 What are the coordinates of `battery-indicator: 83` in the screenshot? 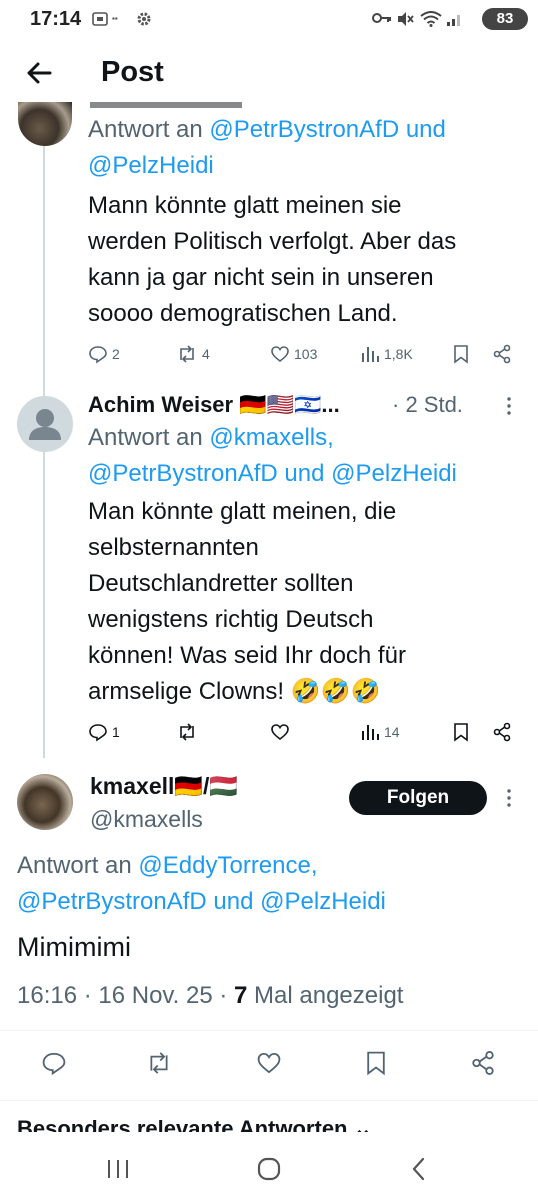 It's located at (505, 19).